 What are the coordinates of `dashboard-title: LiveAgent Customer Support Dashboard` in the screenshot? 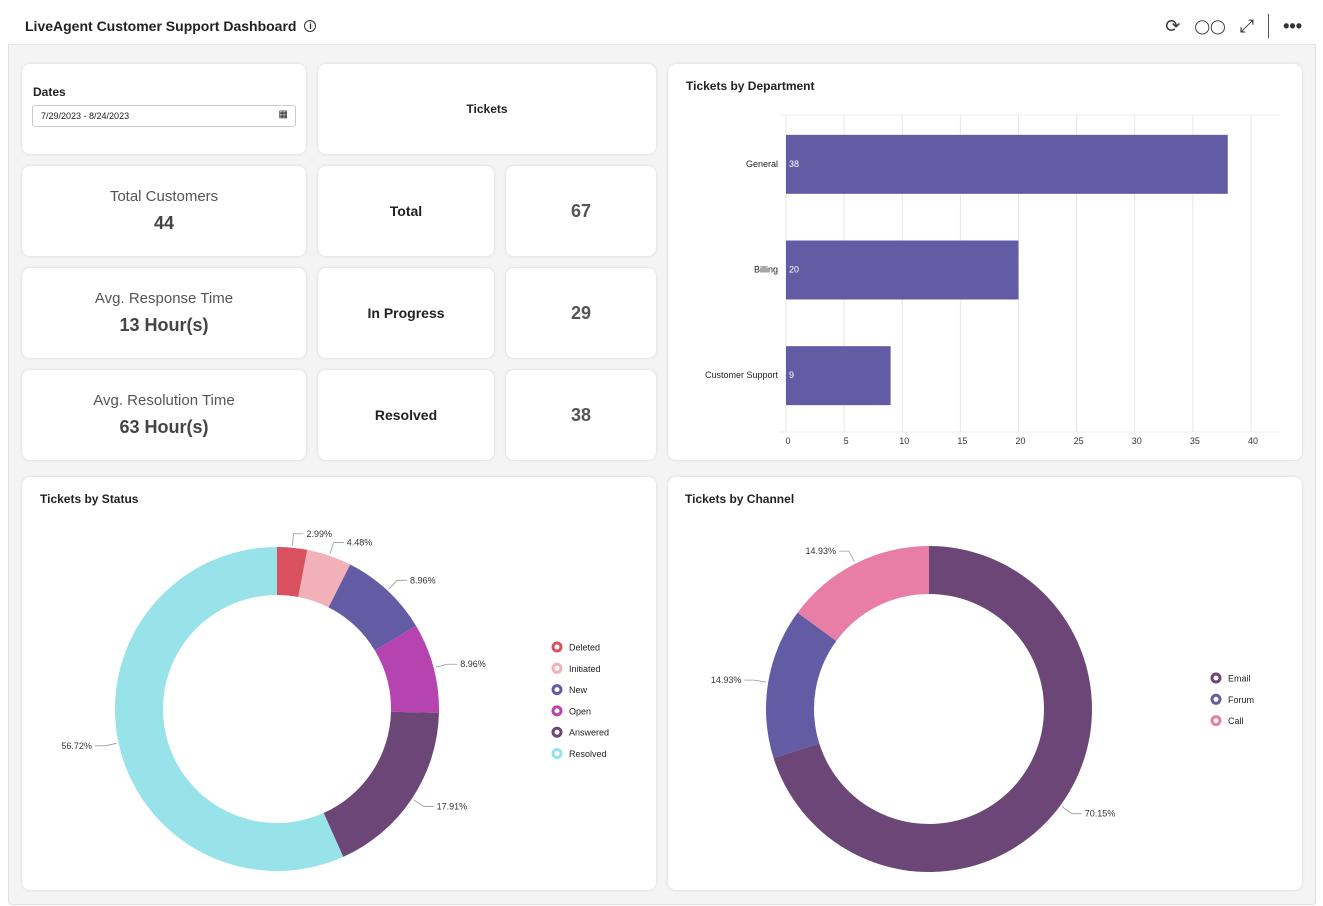 It's located at (161, 26).